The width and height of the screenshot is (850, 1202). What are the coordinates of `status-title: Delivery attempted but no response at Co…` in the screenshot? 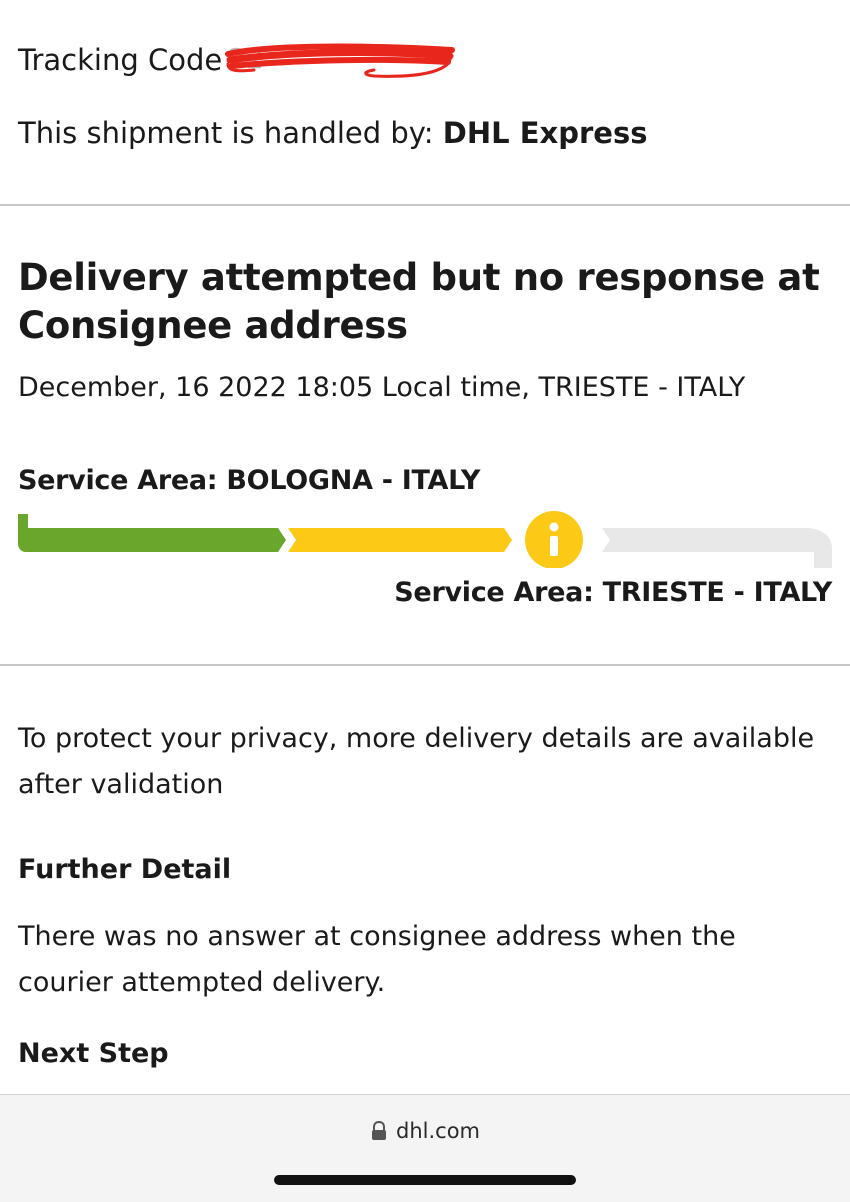 It's located at (419, 301).